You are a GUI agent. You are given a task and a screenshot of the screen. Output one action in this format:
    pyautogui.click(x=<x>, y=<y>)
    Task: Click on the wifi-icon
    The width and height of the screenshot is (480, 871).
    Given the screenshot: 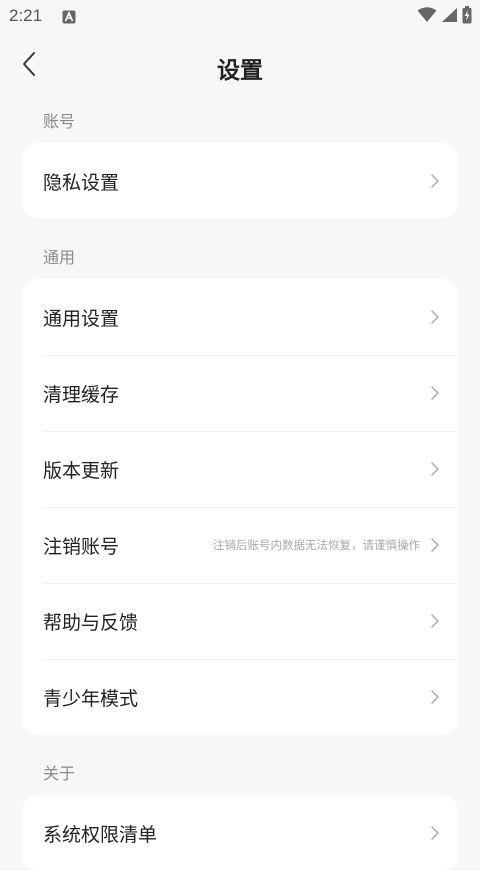 What is the action you would take?
    pyautogui.click(x=427, y=17)
    